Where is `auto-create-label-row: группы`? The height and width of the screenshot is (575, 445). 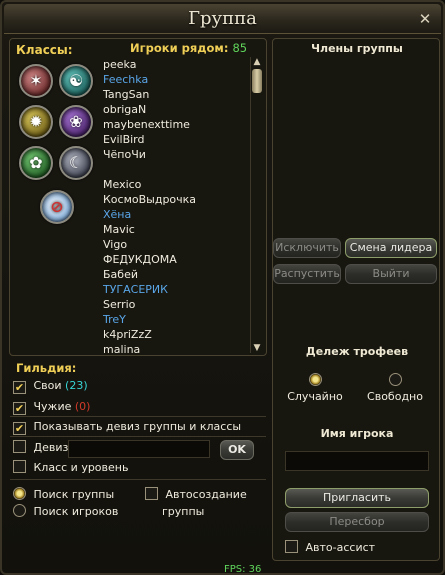 auto-create-label-row: группы is located at coordinates (183, 512).